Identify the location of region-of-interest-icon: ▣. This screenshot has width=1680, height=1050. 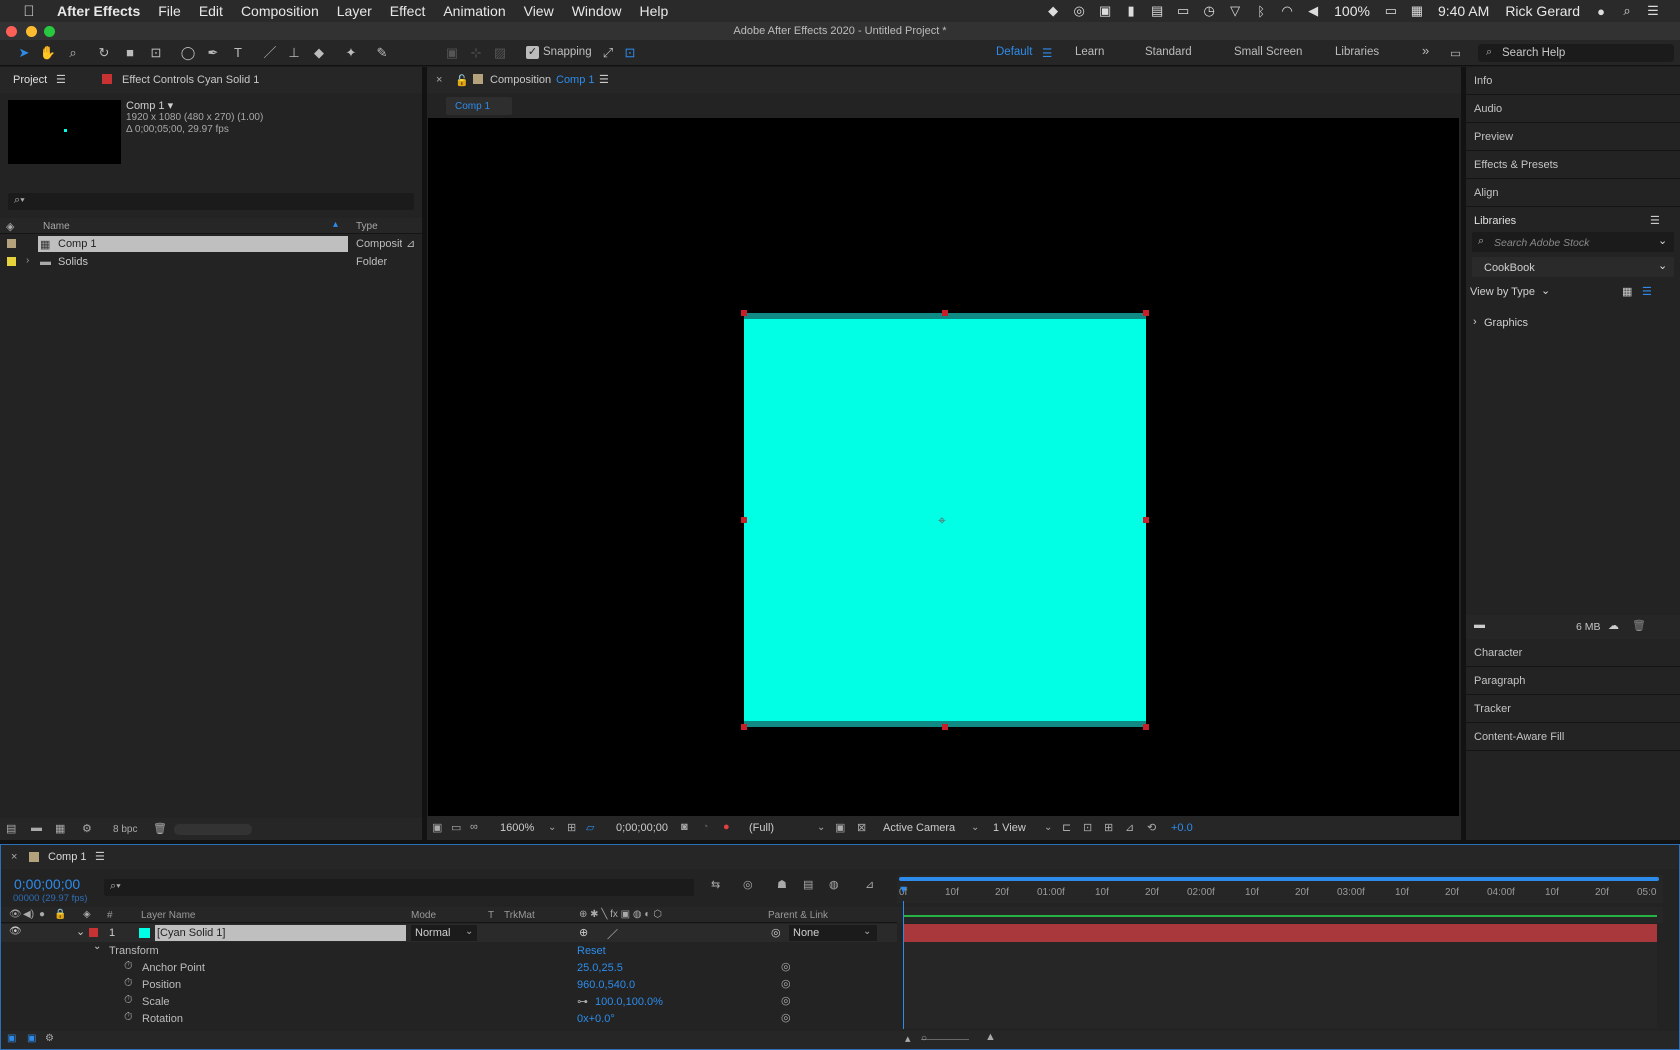
(840, 827).